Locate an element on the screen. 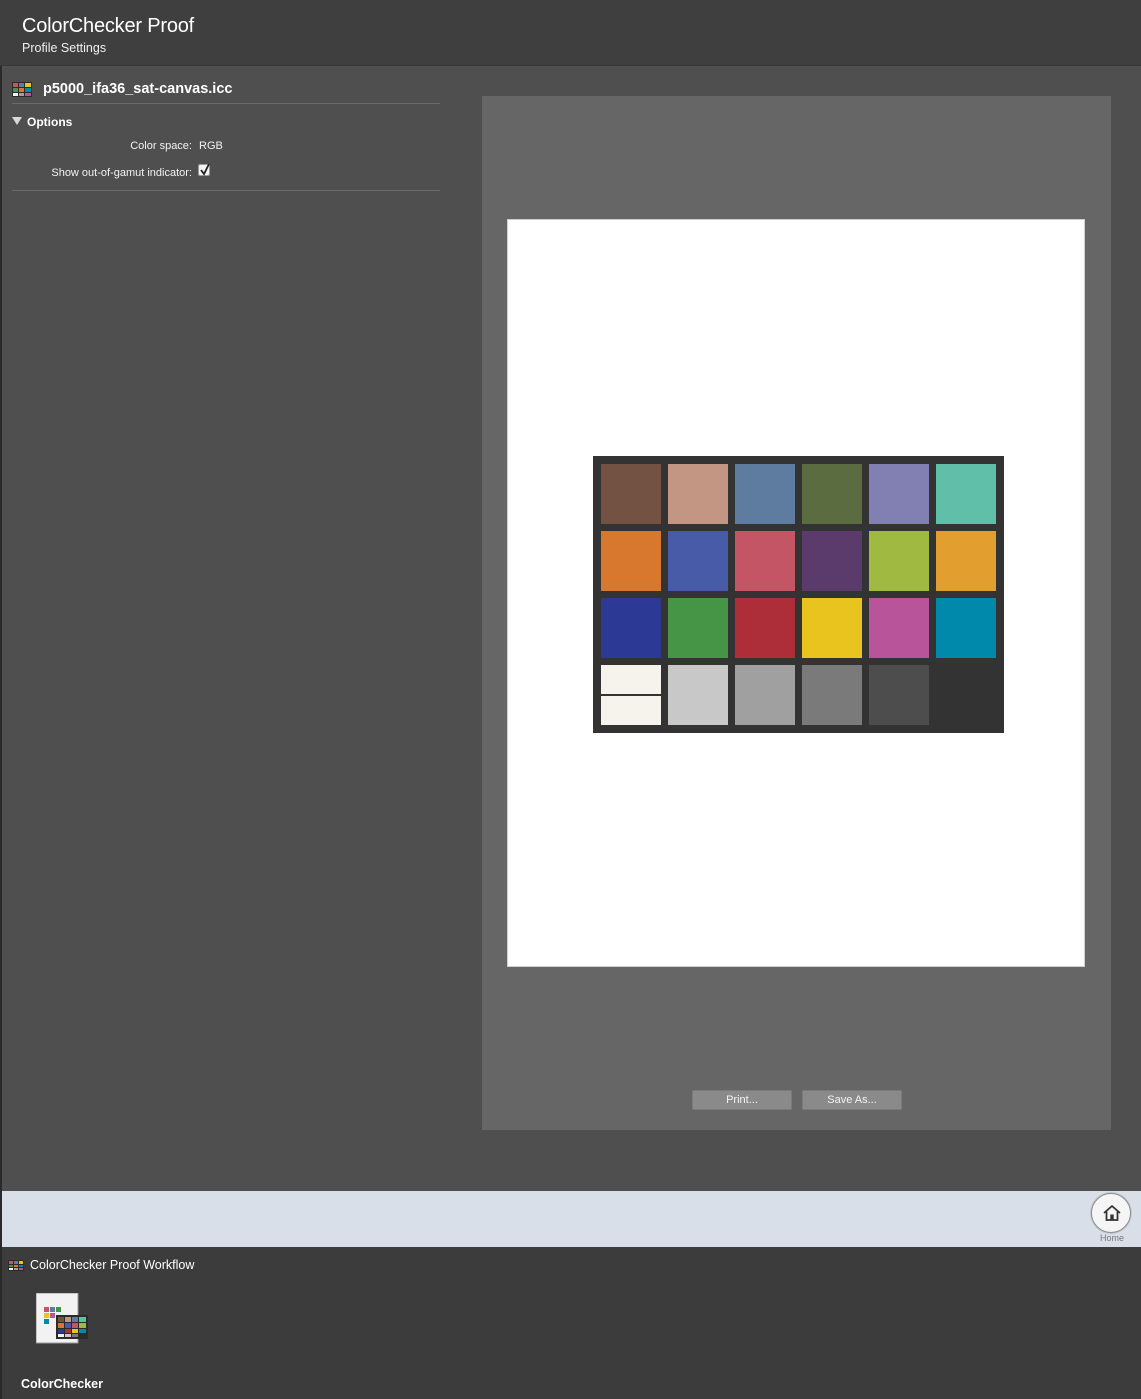  out-of-gamut-indicator is located at coordinates (631, 695).